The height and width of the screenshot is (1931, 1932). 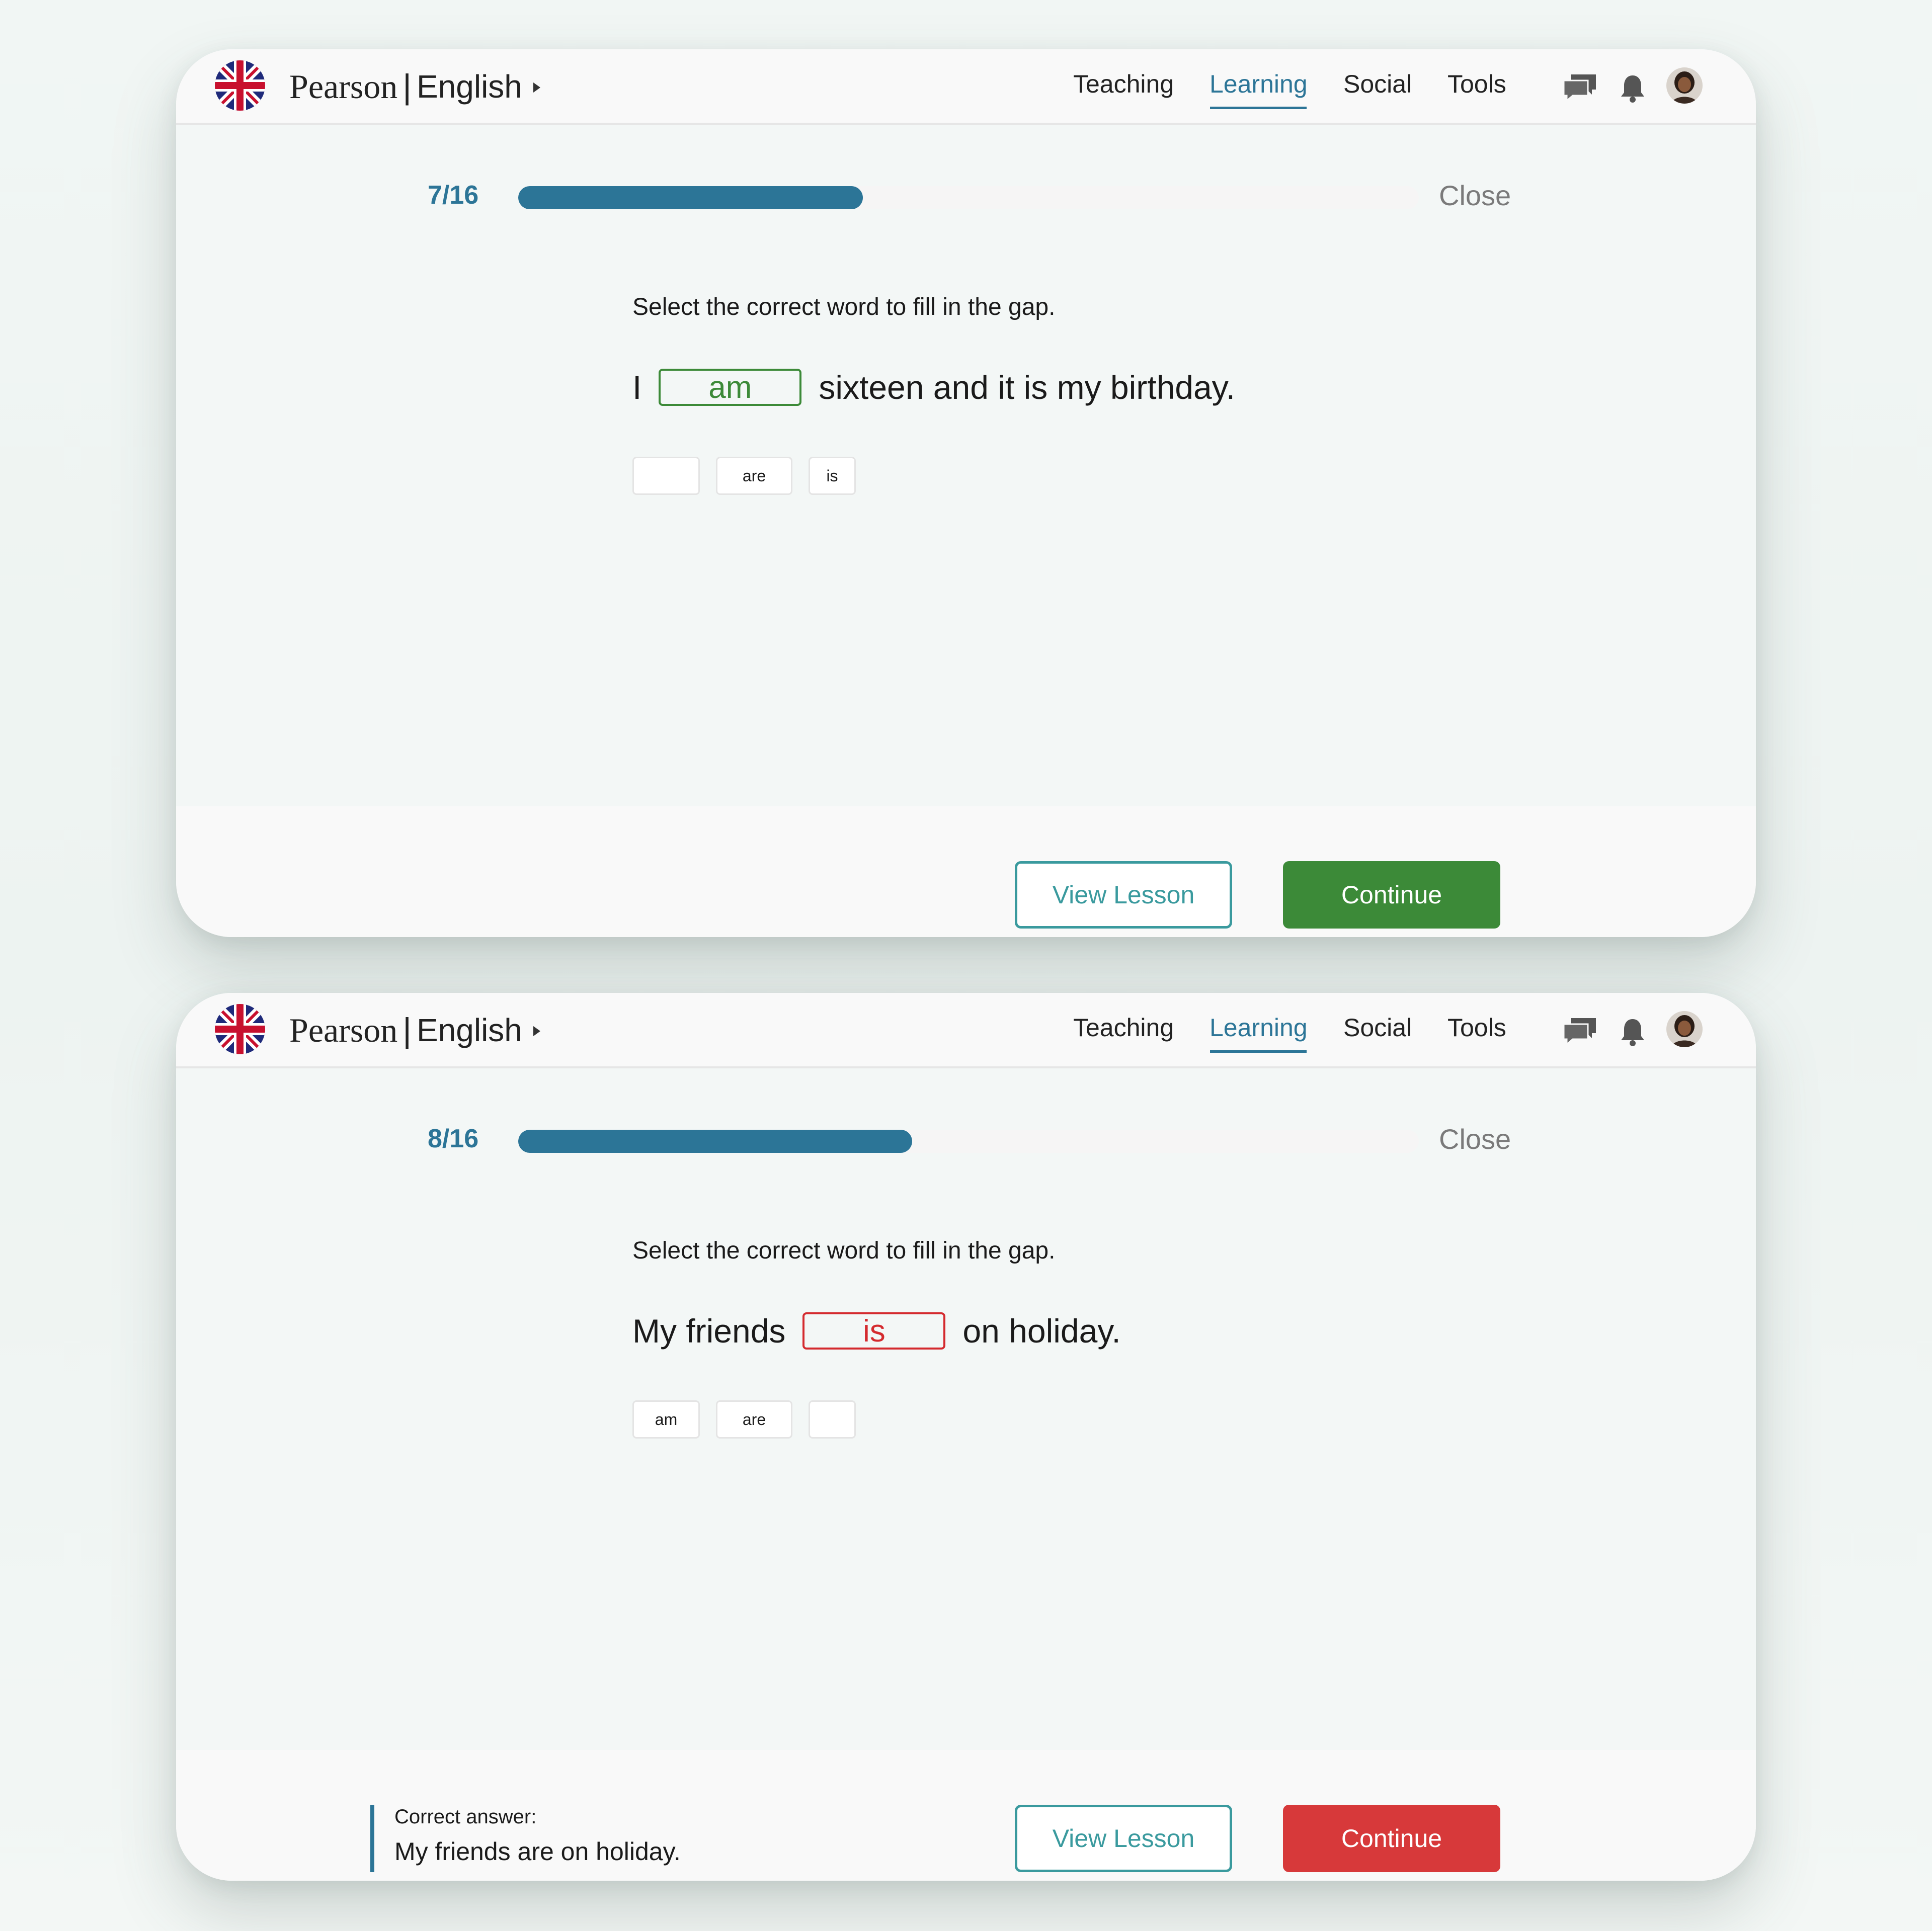 I want to click on answer-gap: is, so click(x=874, y=1331).